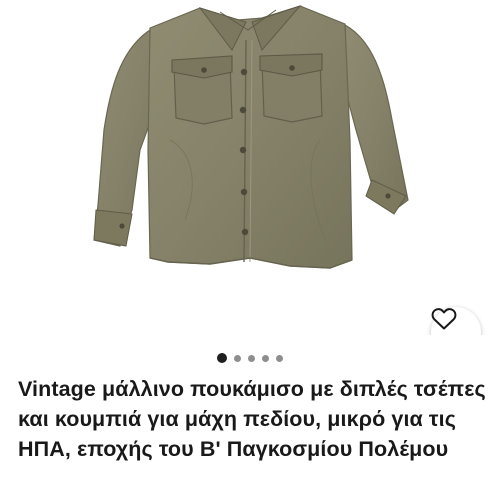 The width and height of the screenshot is (500, 500). I want to click on gallery-pagination, so click(250, 358).